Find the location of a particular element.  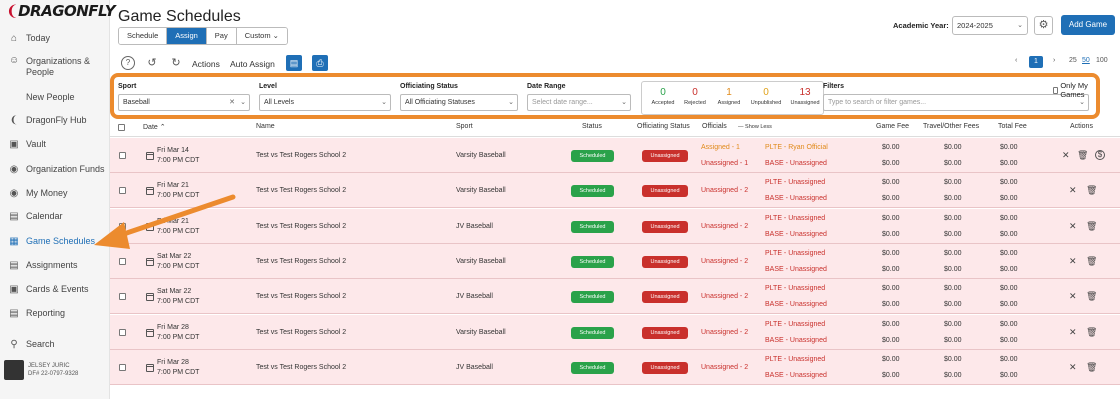

dragonfly-logo: ❨DRAGONFLY is located at coordinates (61, 11).